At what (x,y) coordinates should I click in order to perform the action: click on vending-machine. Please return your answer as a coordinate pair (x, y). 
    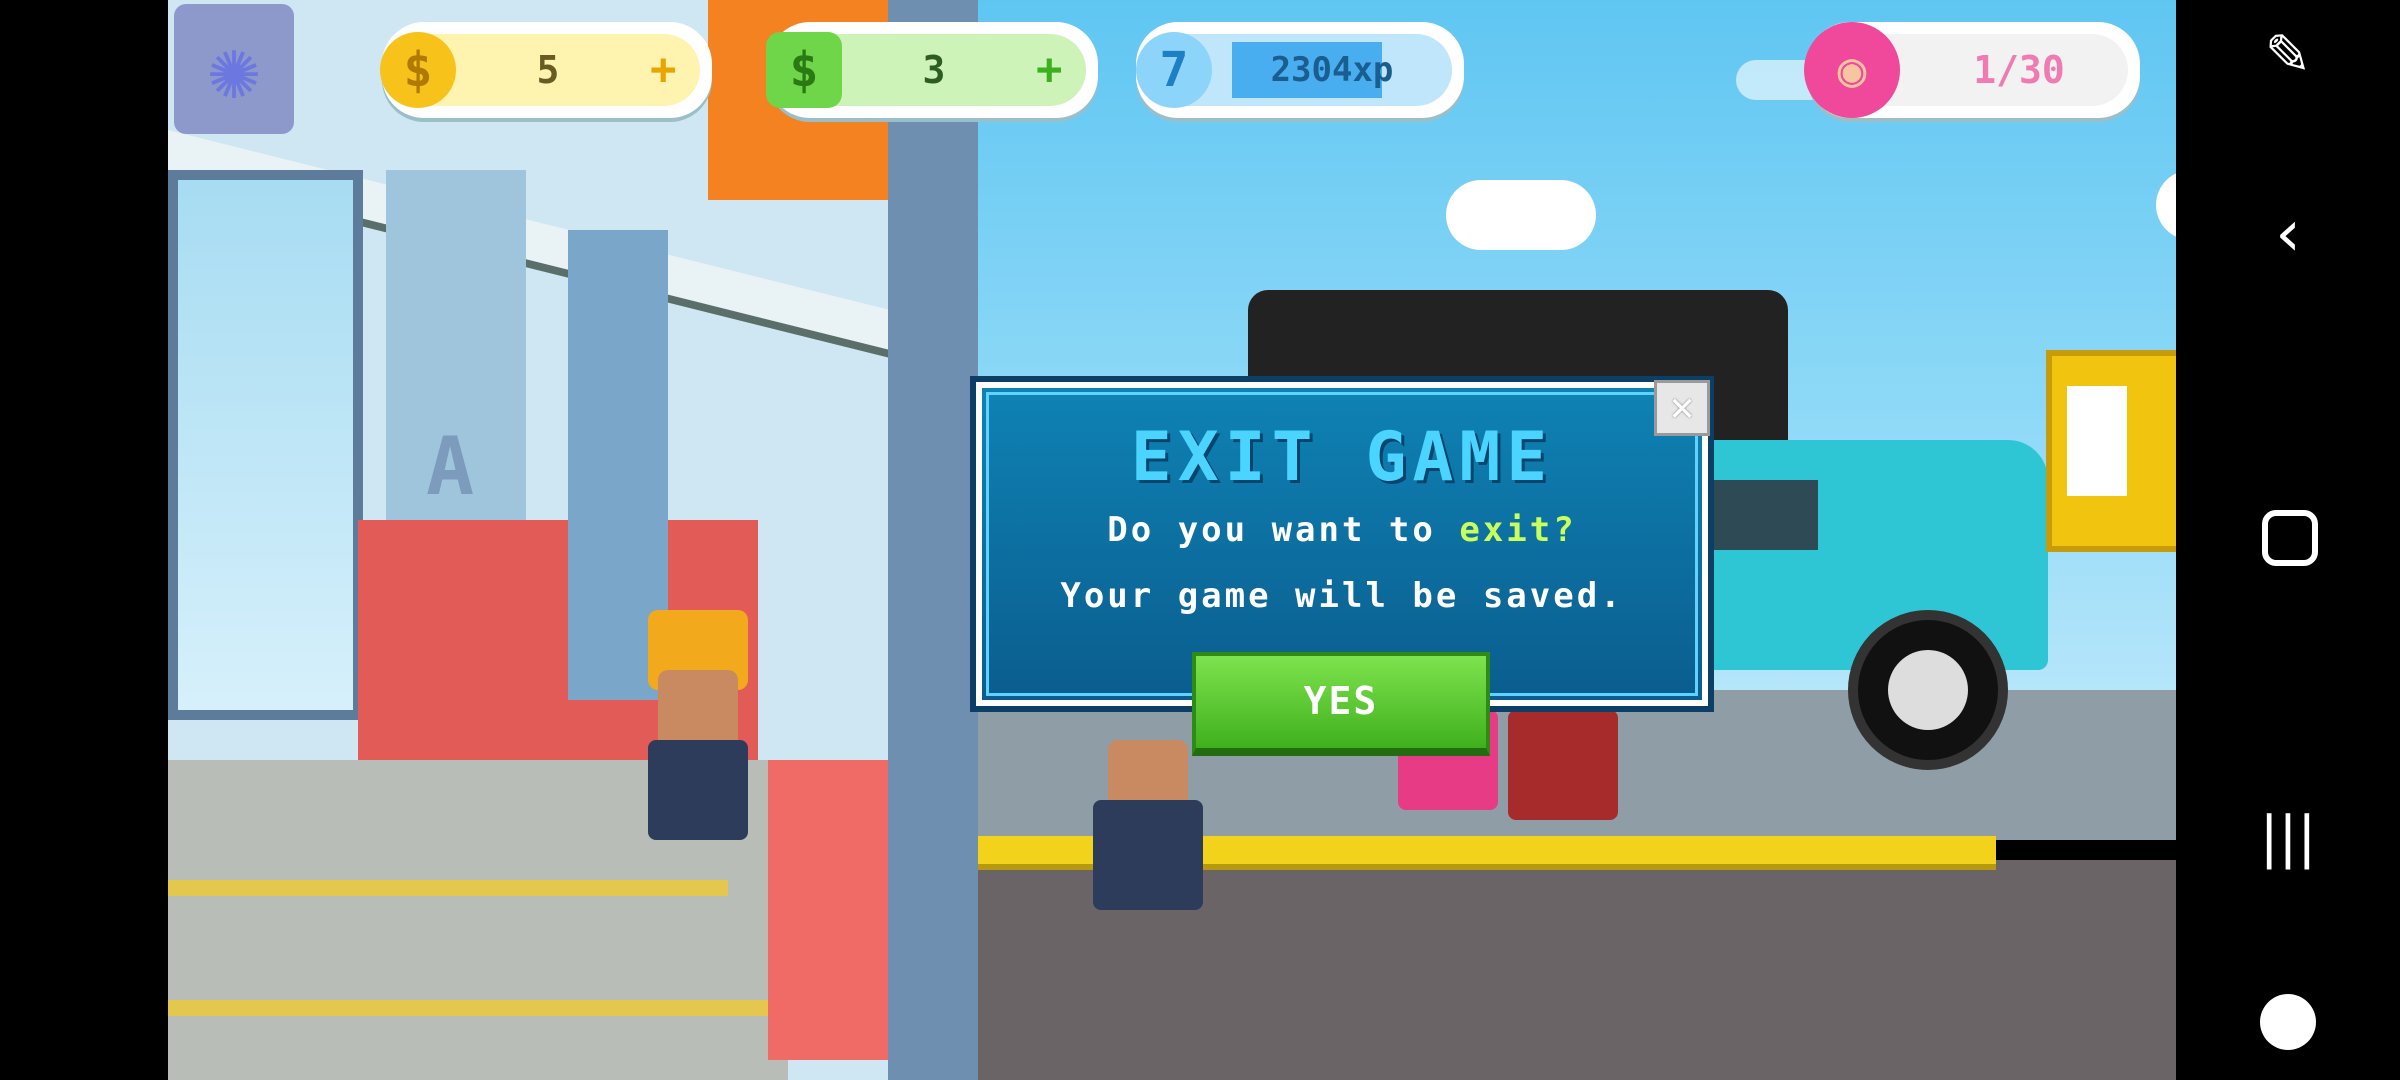
    Looking at the image, I should click on (2111, 451).